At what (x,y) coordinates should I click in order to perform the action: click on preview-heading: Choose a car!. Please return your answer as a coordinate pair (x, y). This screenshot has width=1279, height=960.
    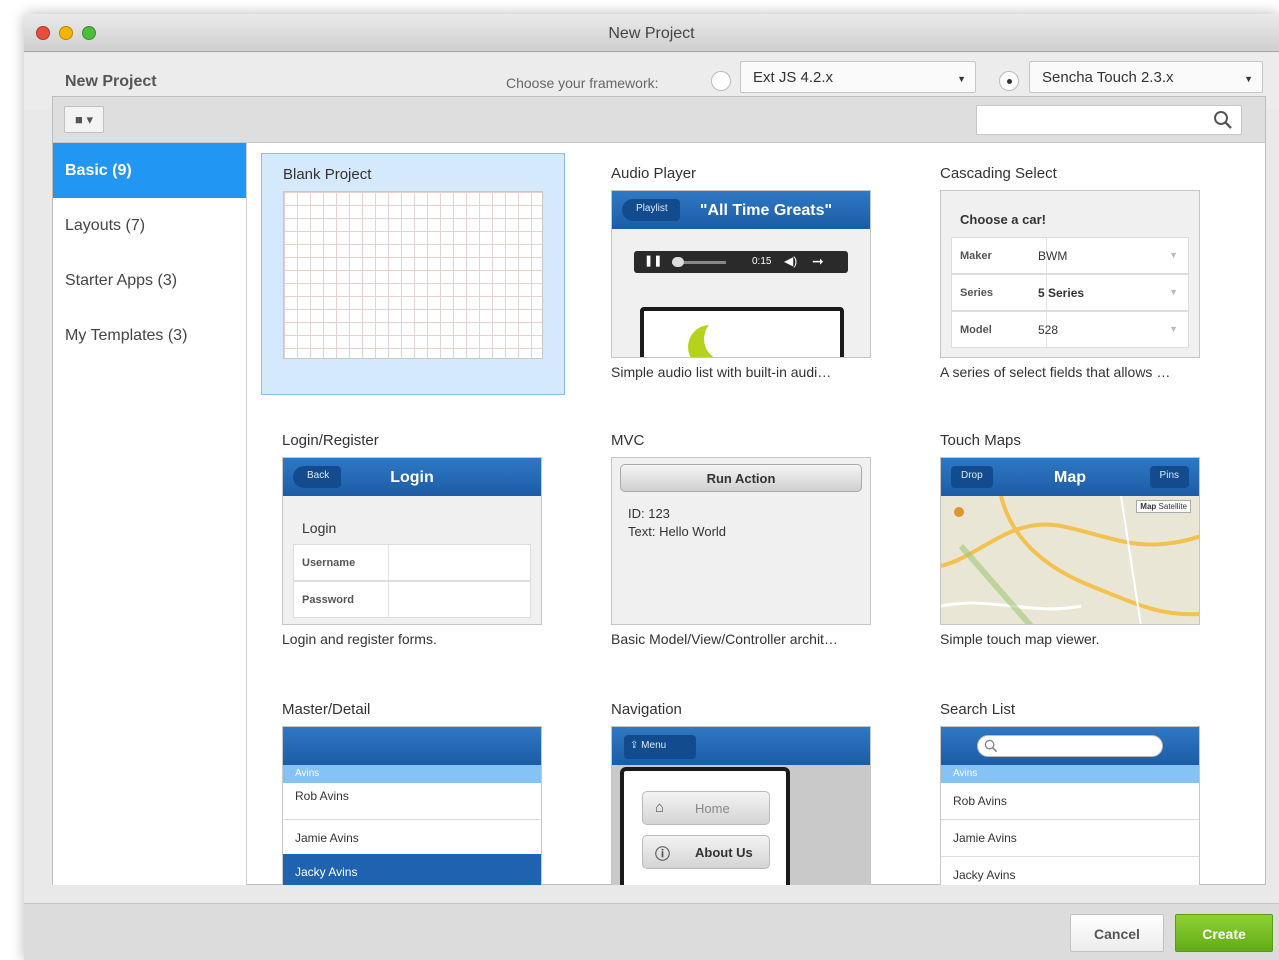
    Looking at the image, I should click on (1003, 219).